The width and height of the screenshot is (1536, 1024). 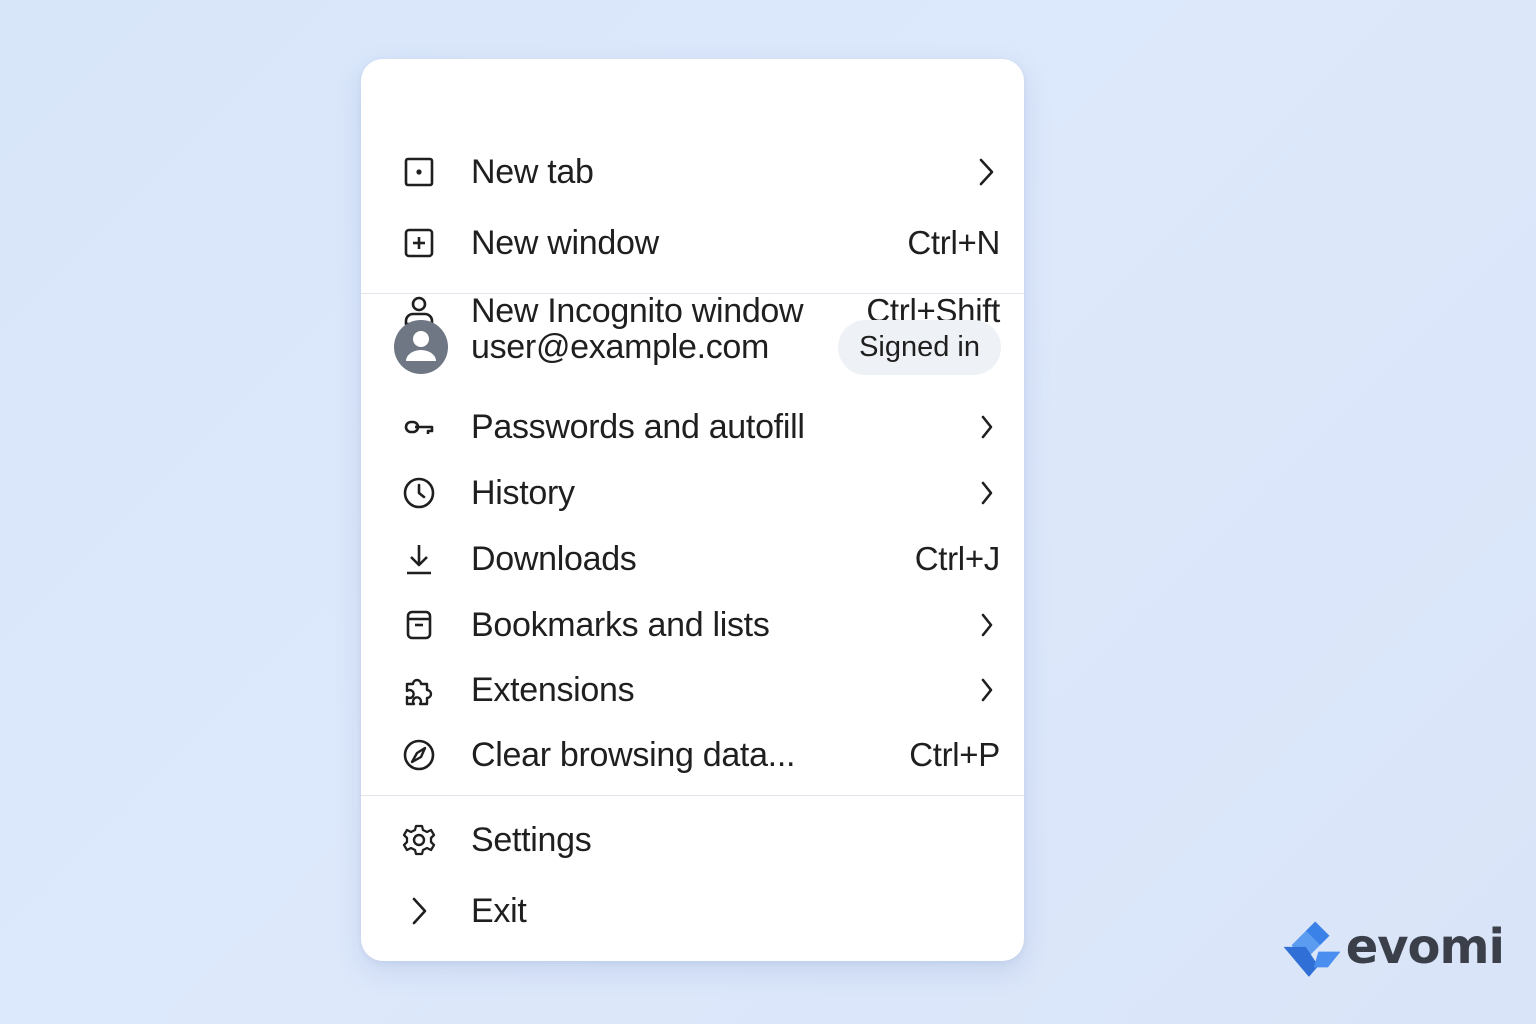 What do you see at coordinates (419, 690) in the screenshot?
I see `puzzle-icon` at bounding box center [419, 690].